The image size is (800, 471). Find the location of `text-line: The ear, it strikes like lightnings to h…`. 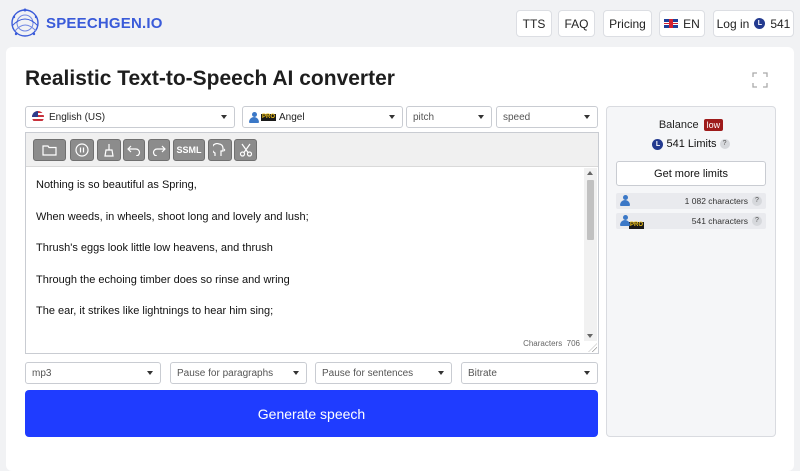

text-line: The ear, it strikes like lightnings to h… is located at coordinates (155, 311).